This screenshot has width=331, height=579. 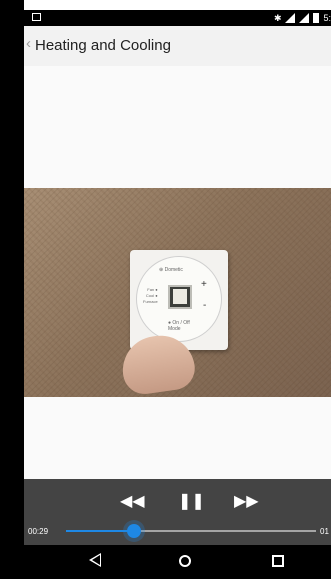 What do you see at coordinates (324, 531) in the screenshot?
I see `total-time: 01` at bounding box center [324, 531].